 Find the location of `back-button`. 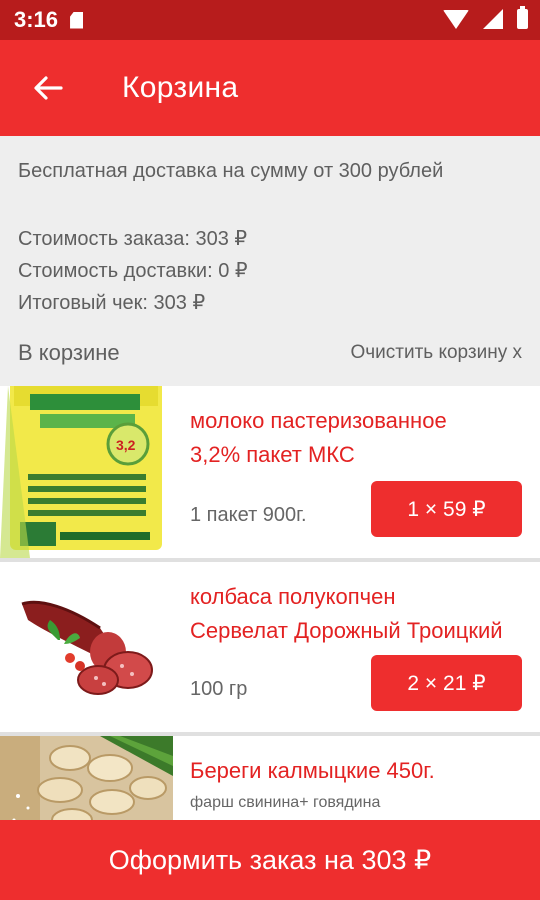

back-button is located at coordinates (48, 88).